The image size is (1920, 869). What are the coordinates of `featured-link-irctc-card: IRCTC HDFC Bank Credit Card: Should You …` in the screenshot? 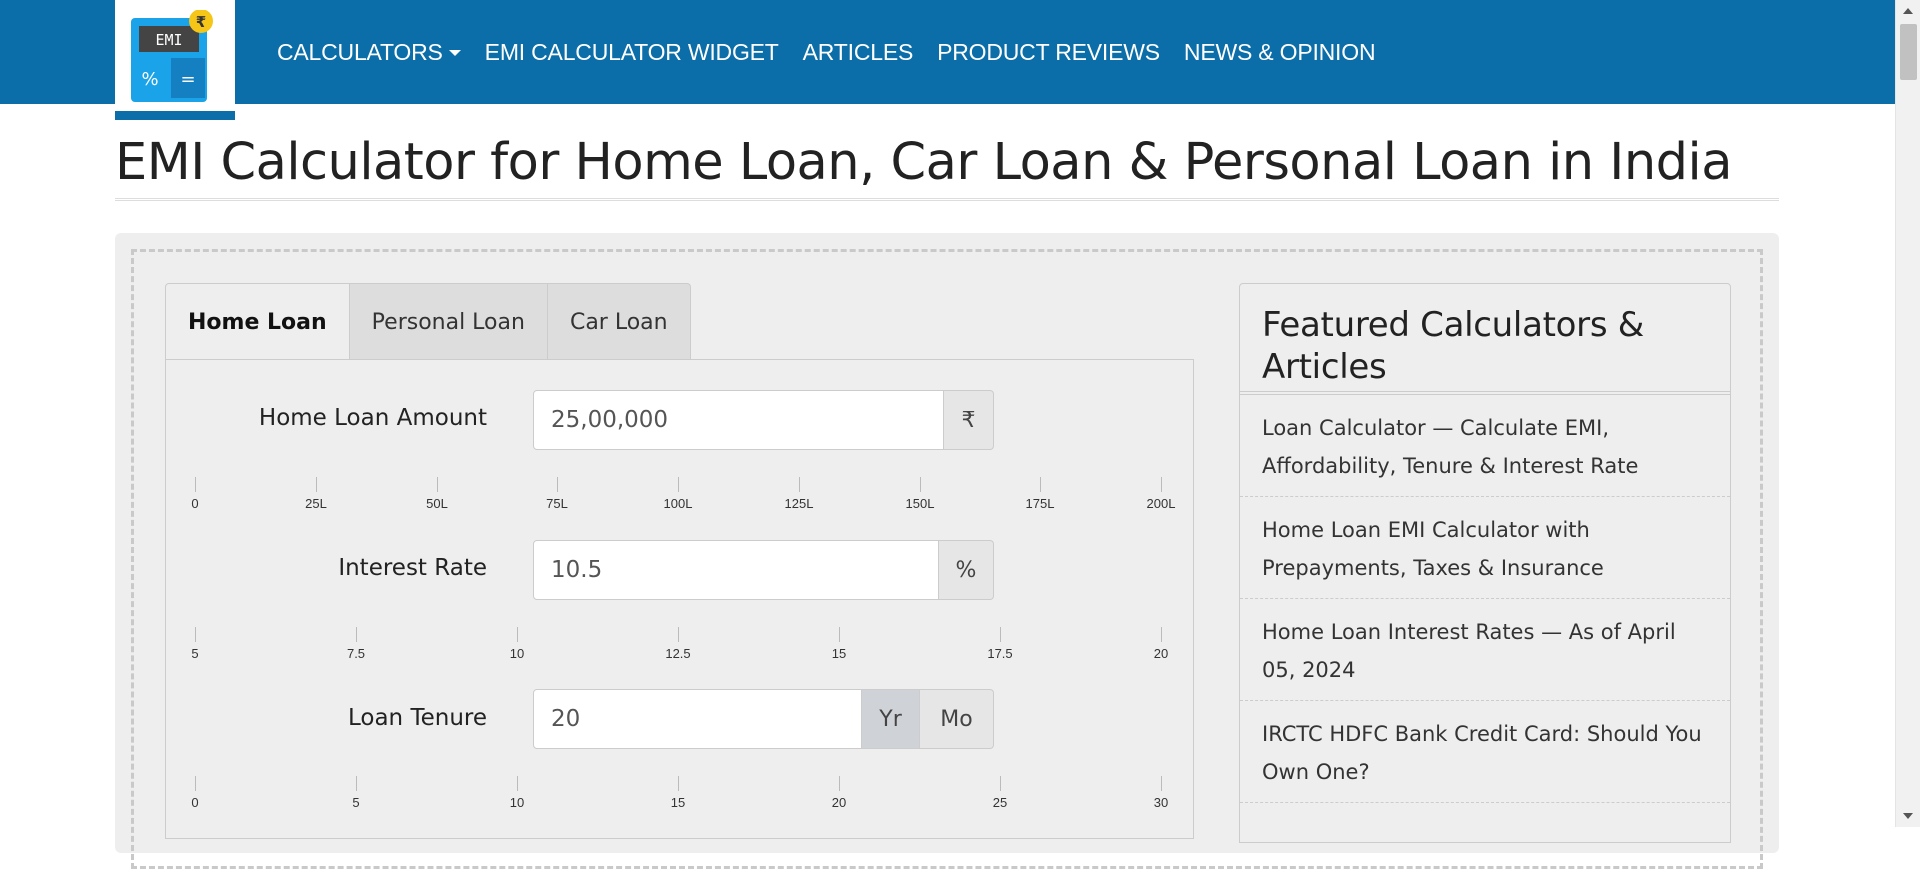 It's located at (1485, 752).